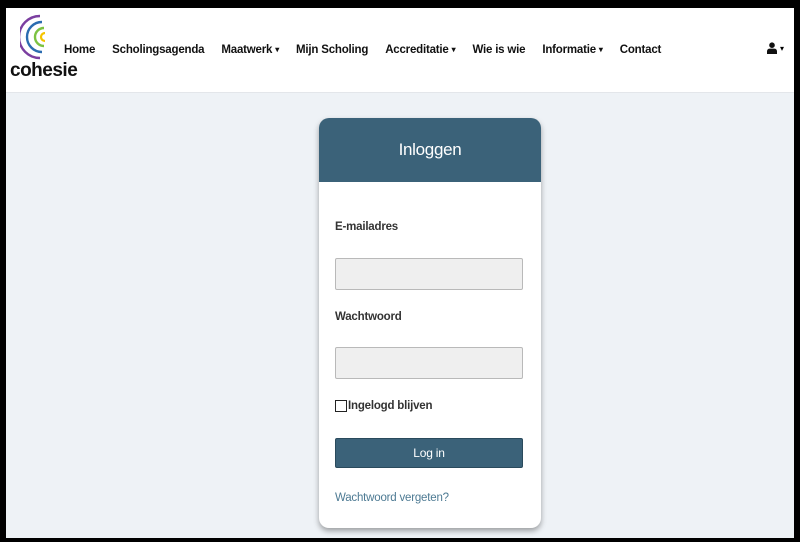 Image resolution: width=800 pixels, height=542 pixels. I want to click on nav-item-accreditatie: Accreditatie ▾, so click(420, 50).